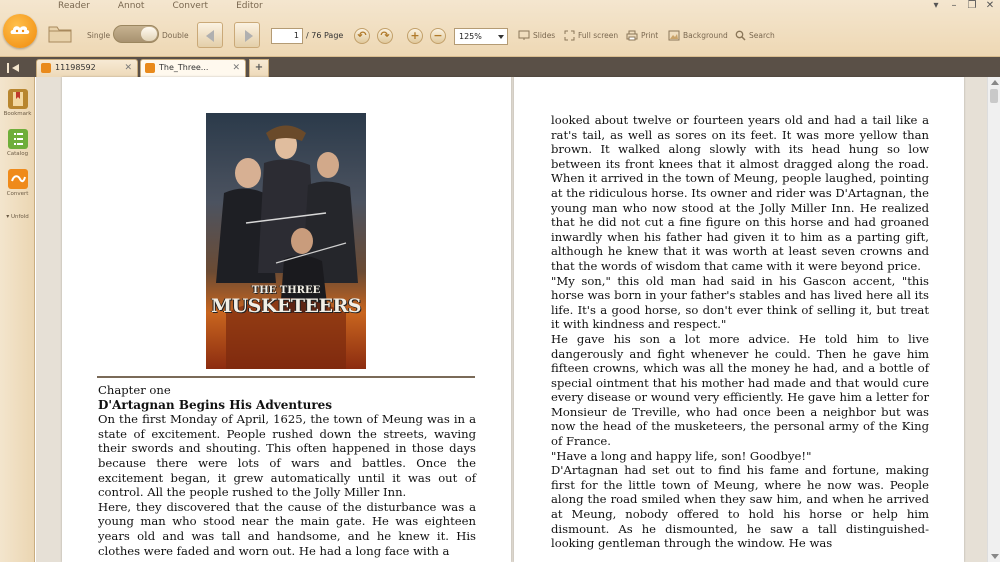 The width and height of the screenshot is (1000, 562). What do you see at coordinates (954, 5) in the screenshot?
I see `minimize-button: –` at bounding box center [954, 5].